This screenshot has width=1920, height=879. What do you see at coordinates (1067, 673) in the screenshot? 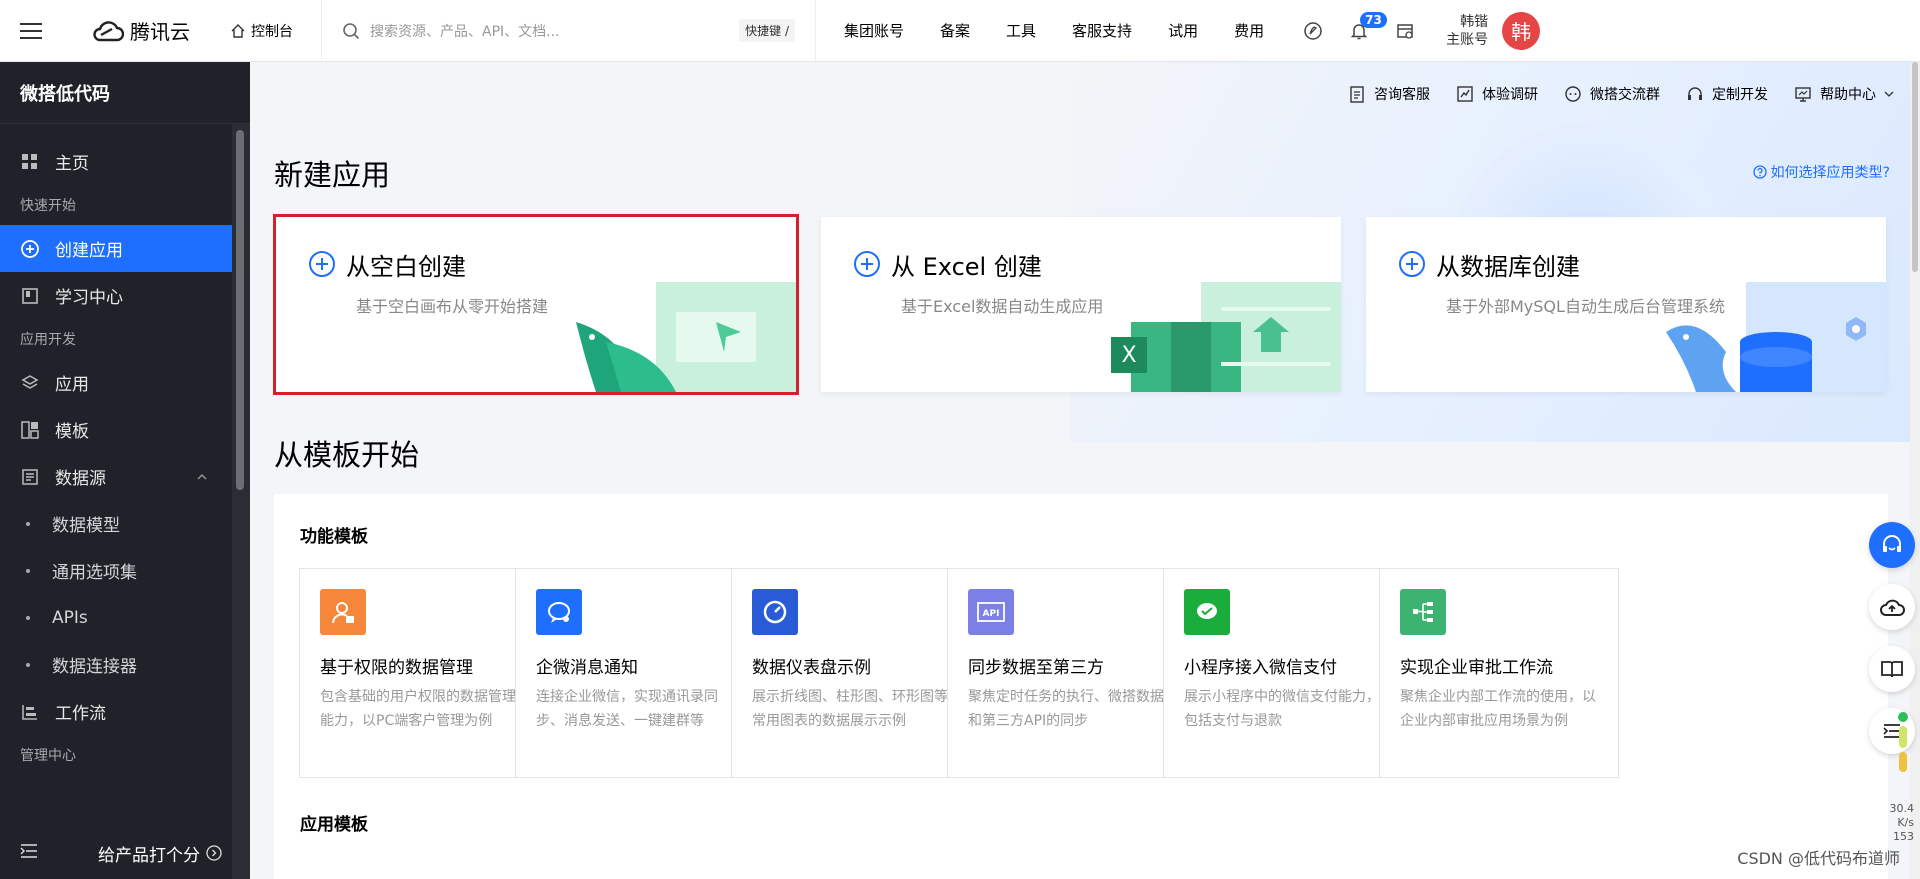
I see `template-card-sync-third-party: API 同步数据至第三方 聚焦定时任务的执行、微搭数据和第三方API的同步` at bounding box center [1067, 673].